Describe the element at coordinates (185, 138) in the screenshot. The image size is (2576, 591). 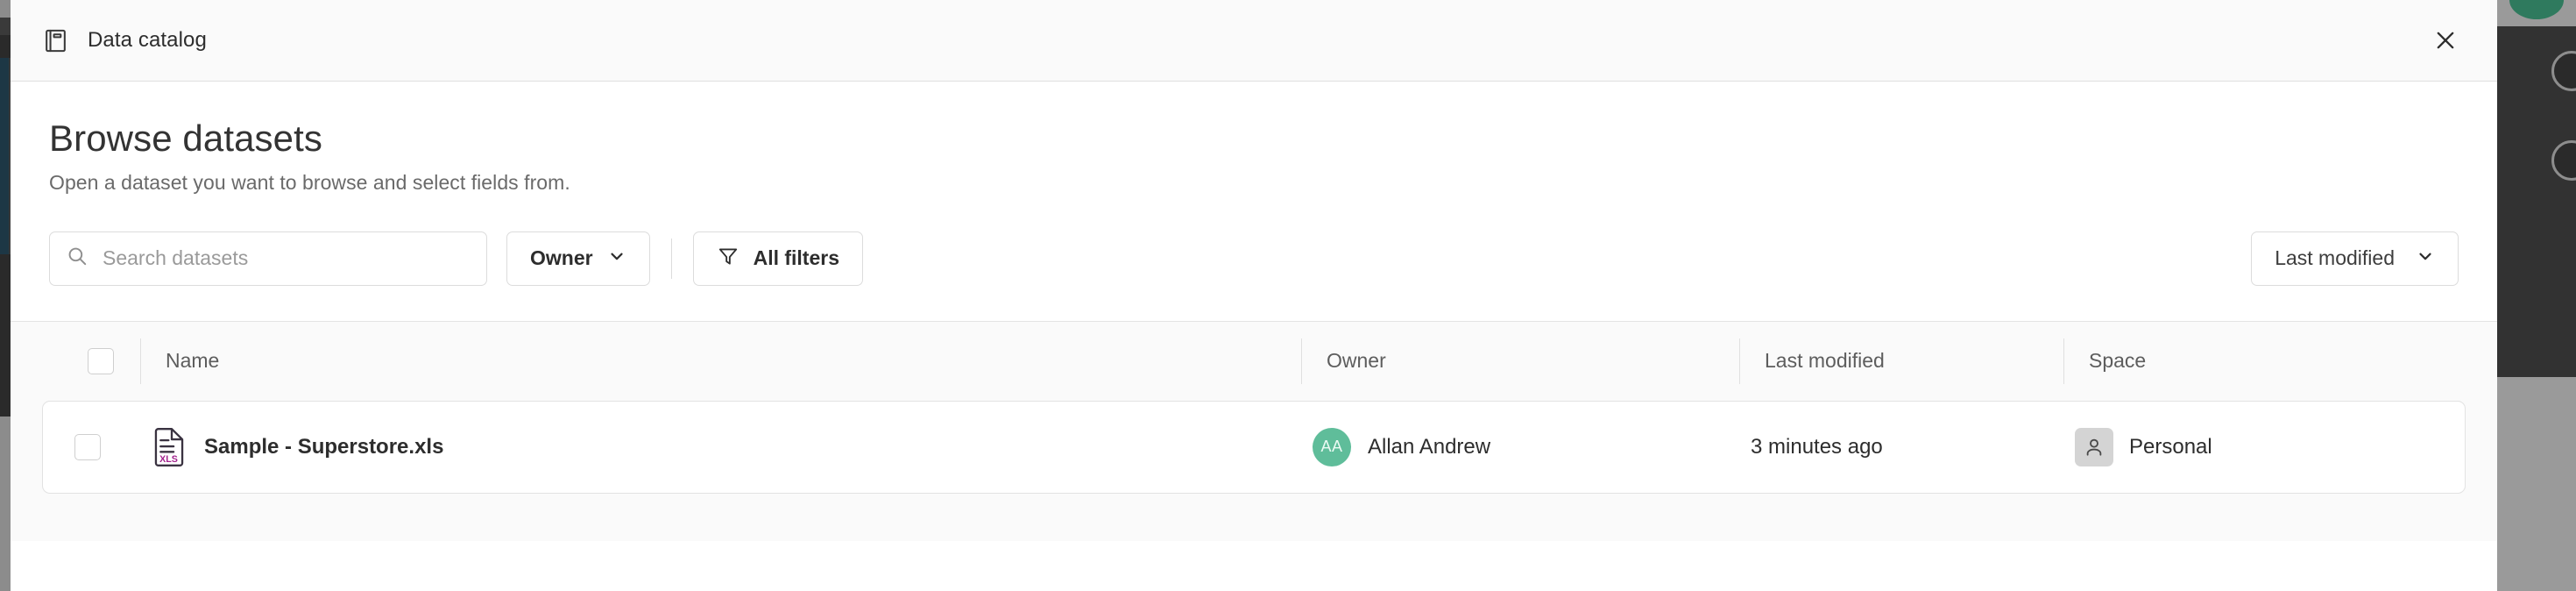
I see `page-title: Browse datasets` at that location.